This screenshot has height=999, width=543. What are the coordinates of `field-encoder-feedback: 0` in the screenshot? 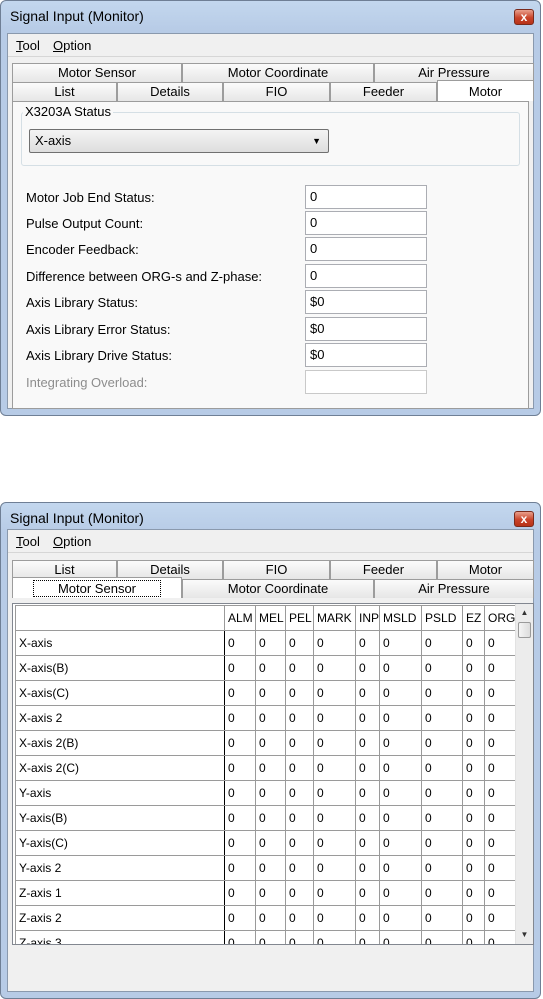 It's located at (366, 249).